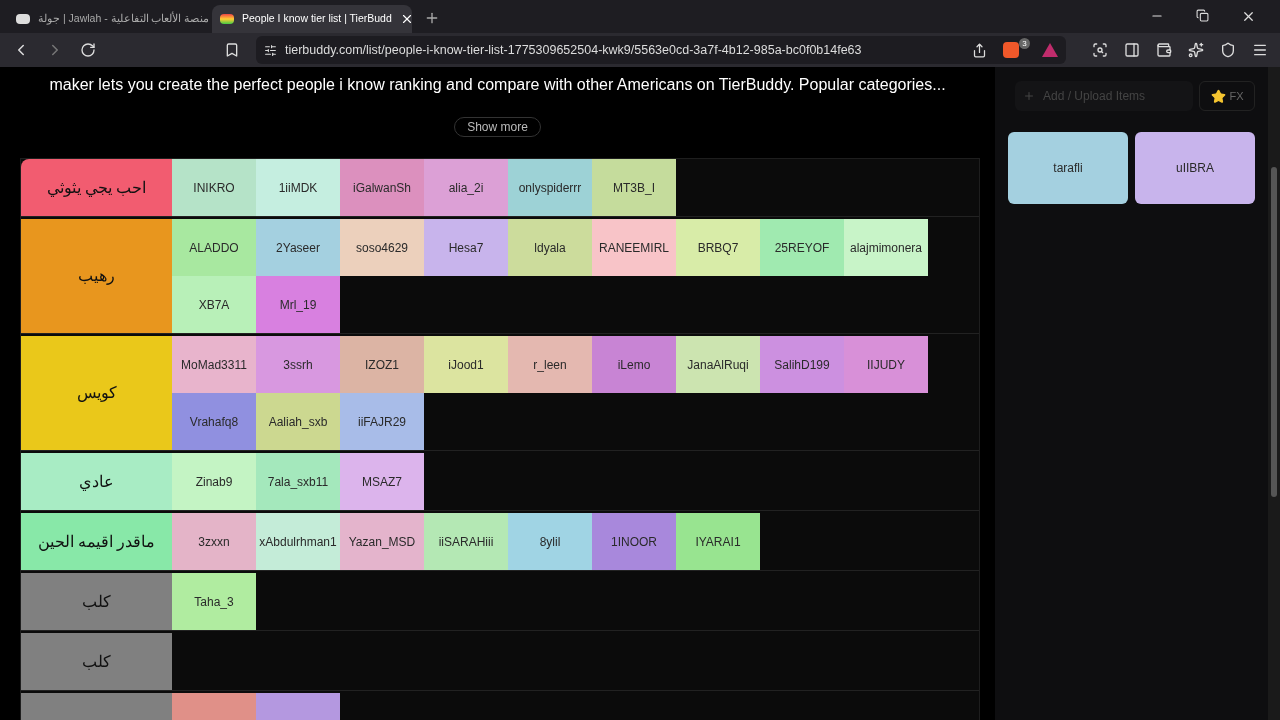 This screenshot has width=1280, height=720. Describe the element at coordinates (270, 50) in the screenshot. I see `site-settings-icon` at that location.